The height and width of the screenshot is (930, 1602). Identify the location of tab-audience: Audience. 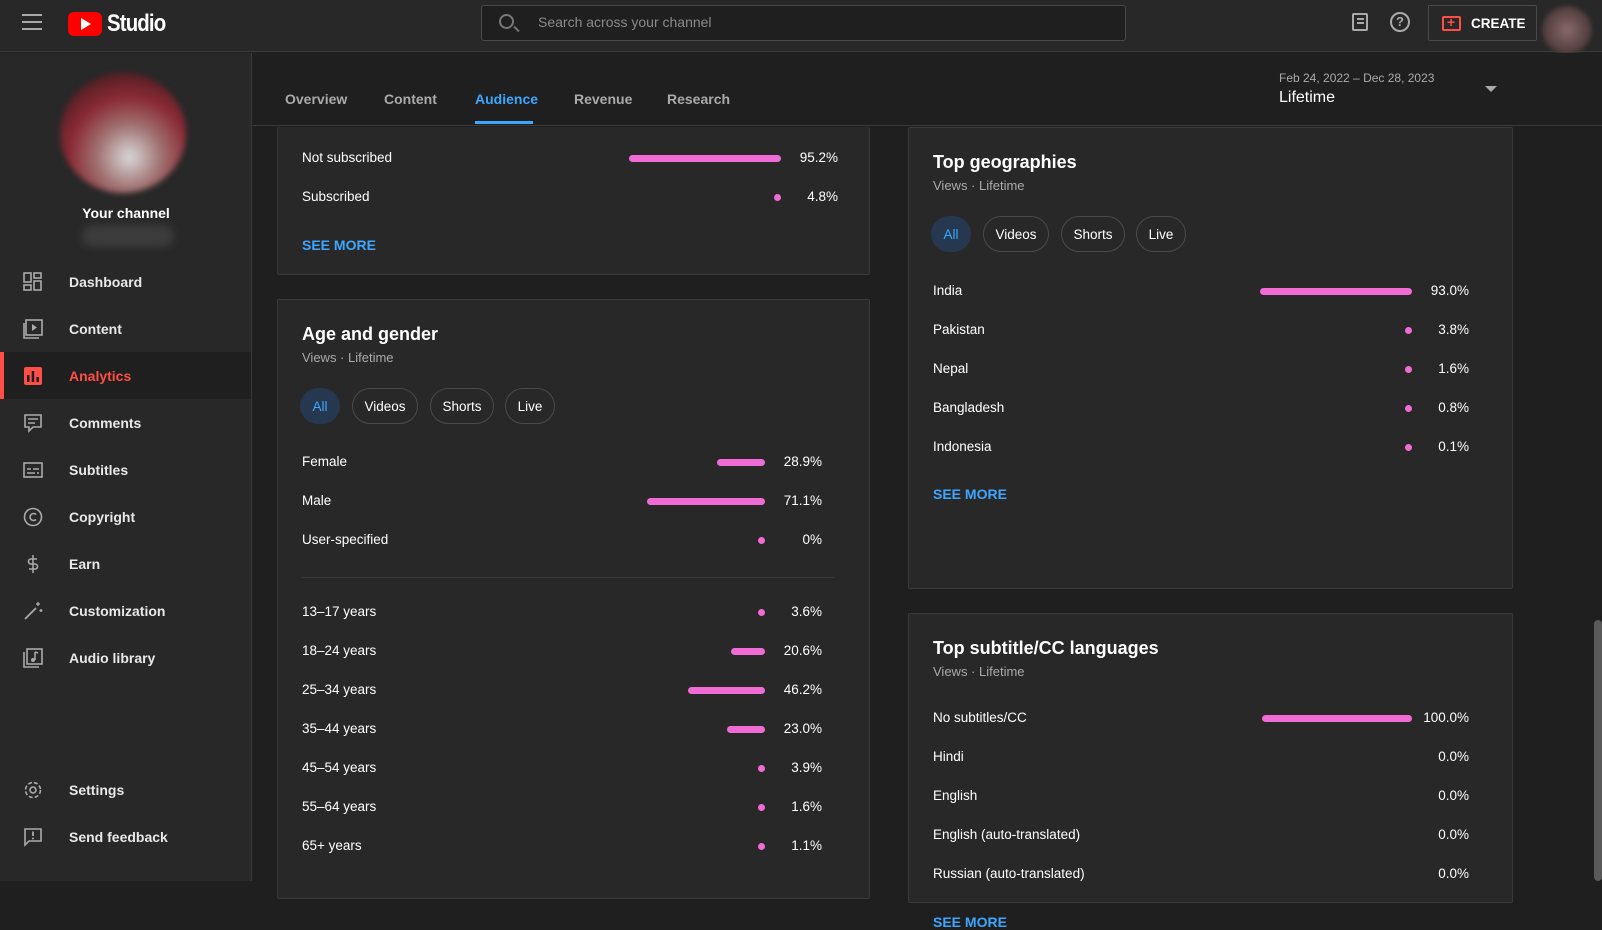
(506, 99).